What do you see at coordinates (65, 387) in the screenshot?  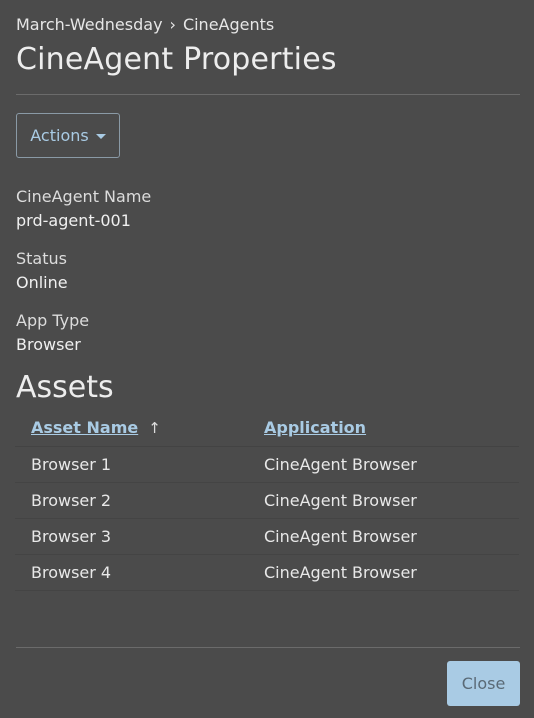 I see `assets-heading: Assets` at bounding box center [65, 387].